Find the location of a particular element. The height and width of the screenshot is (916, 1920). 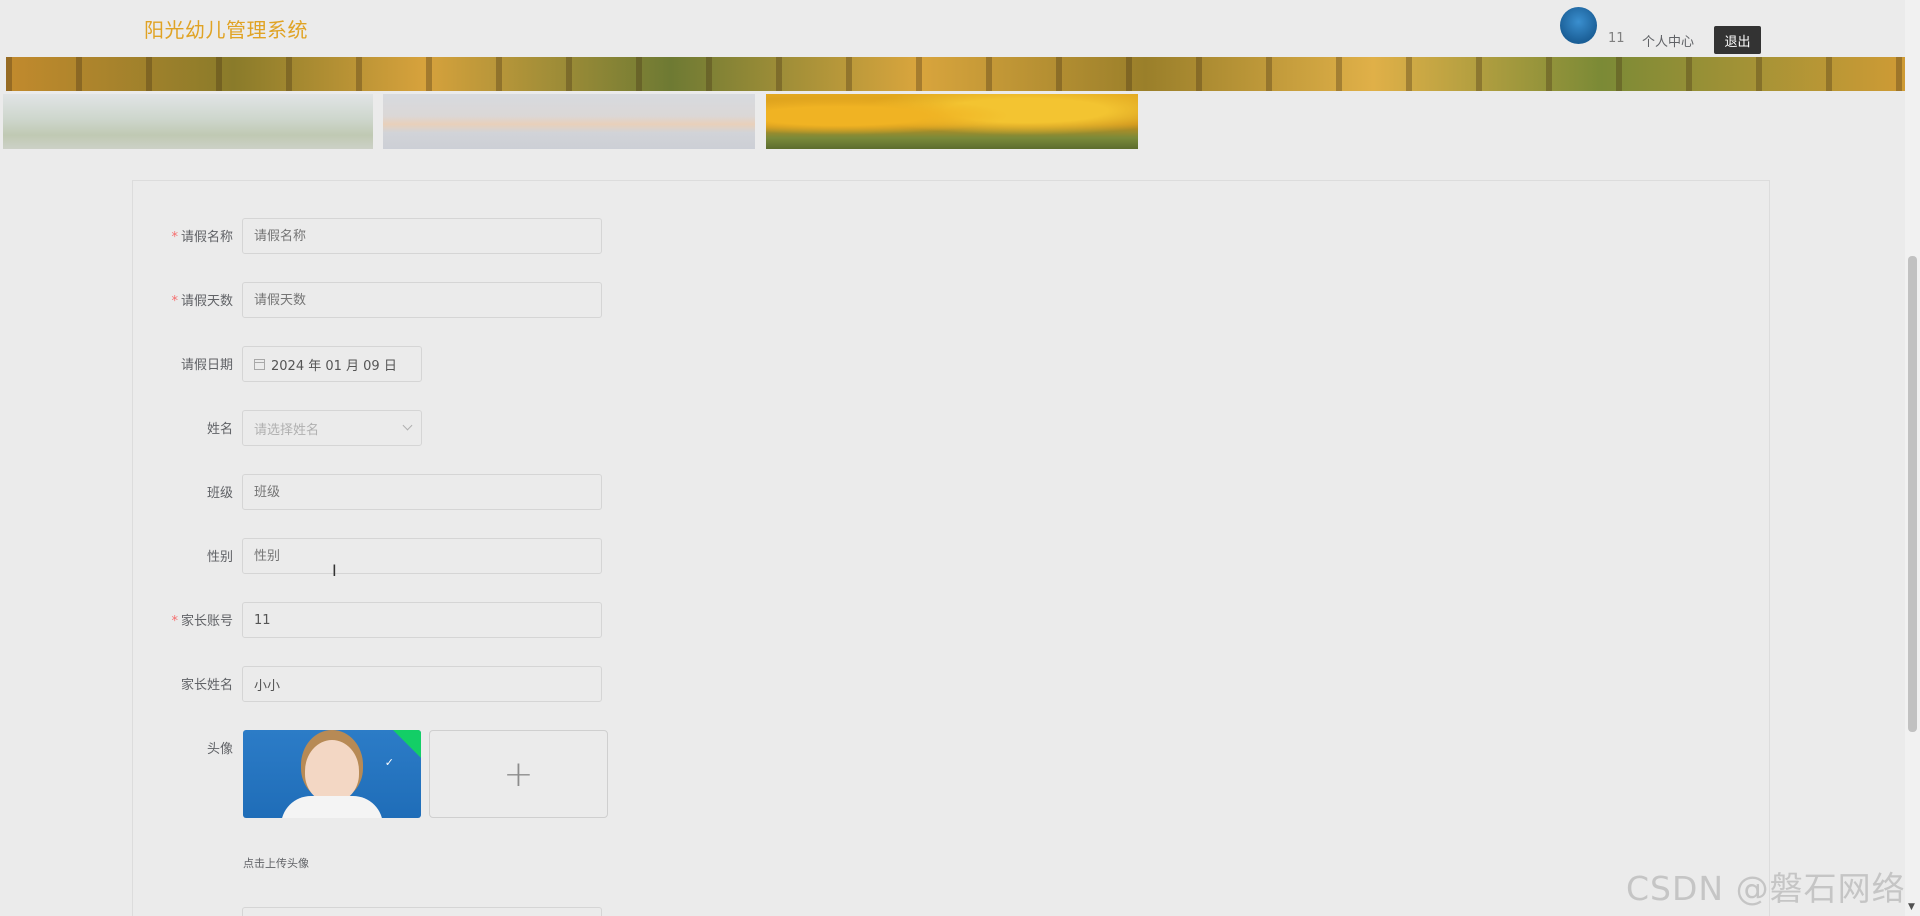

leave-date-picker: 2024 年 01 月 09 日 is located at coordinates (332, 364).